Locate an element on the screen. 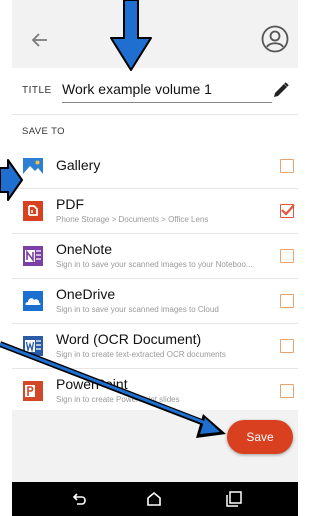 This screenshot has height=516, width=320. pencil-icon is located at coordinates (281, 90).